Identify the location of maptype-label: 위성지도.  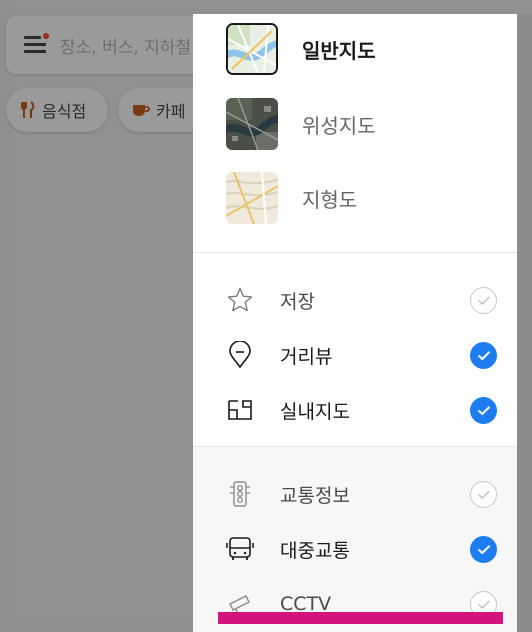
(339, 125).